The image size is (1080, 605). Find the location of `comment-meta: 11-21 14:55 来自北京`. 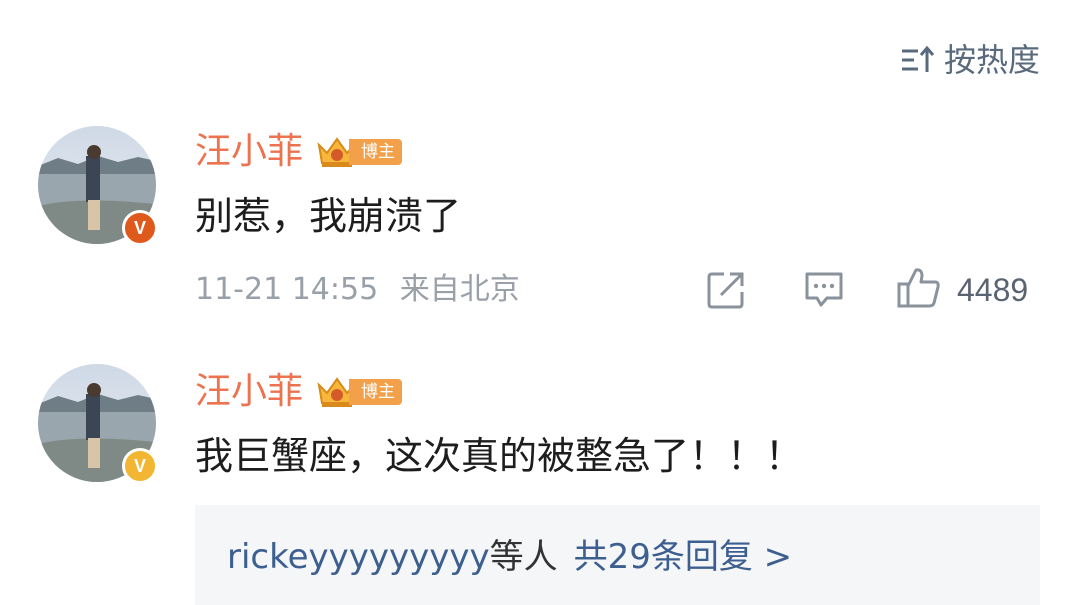

comment-meta: 11-21 14:55 来自北京 is located at coordinates (357, 290).